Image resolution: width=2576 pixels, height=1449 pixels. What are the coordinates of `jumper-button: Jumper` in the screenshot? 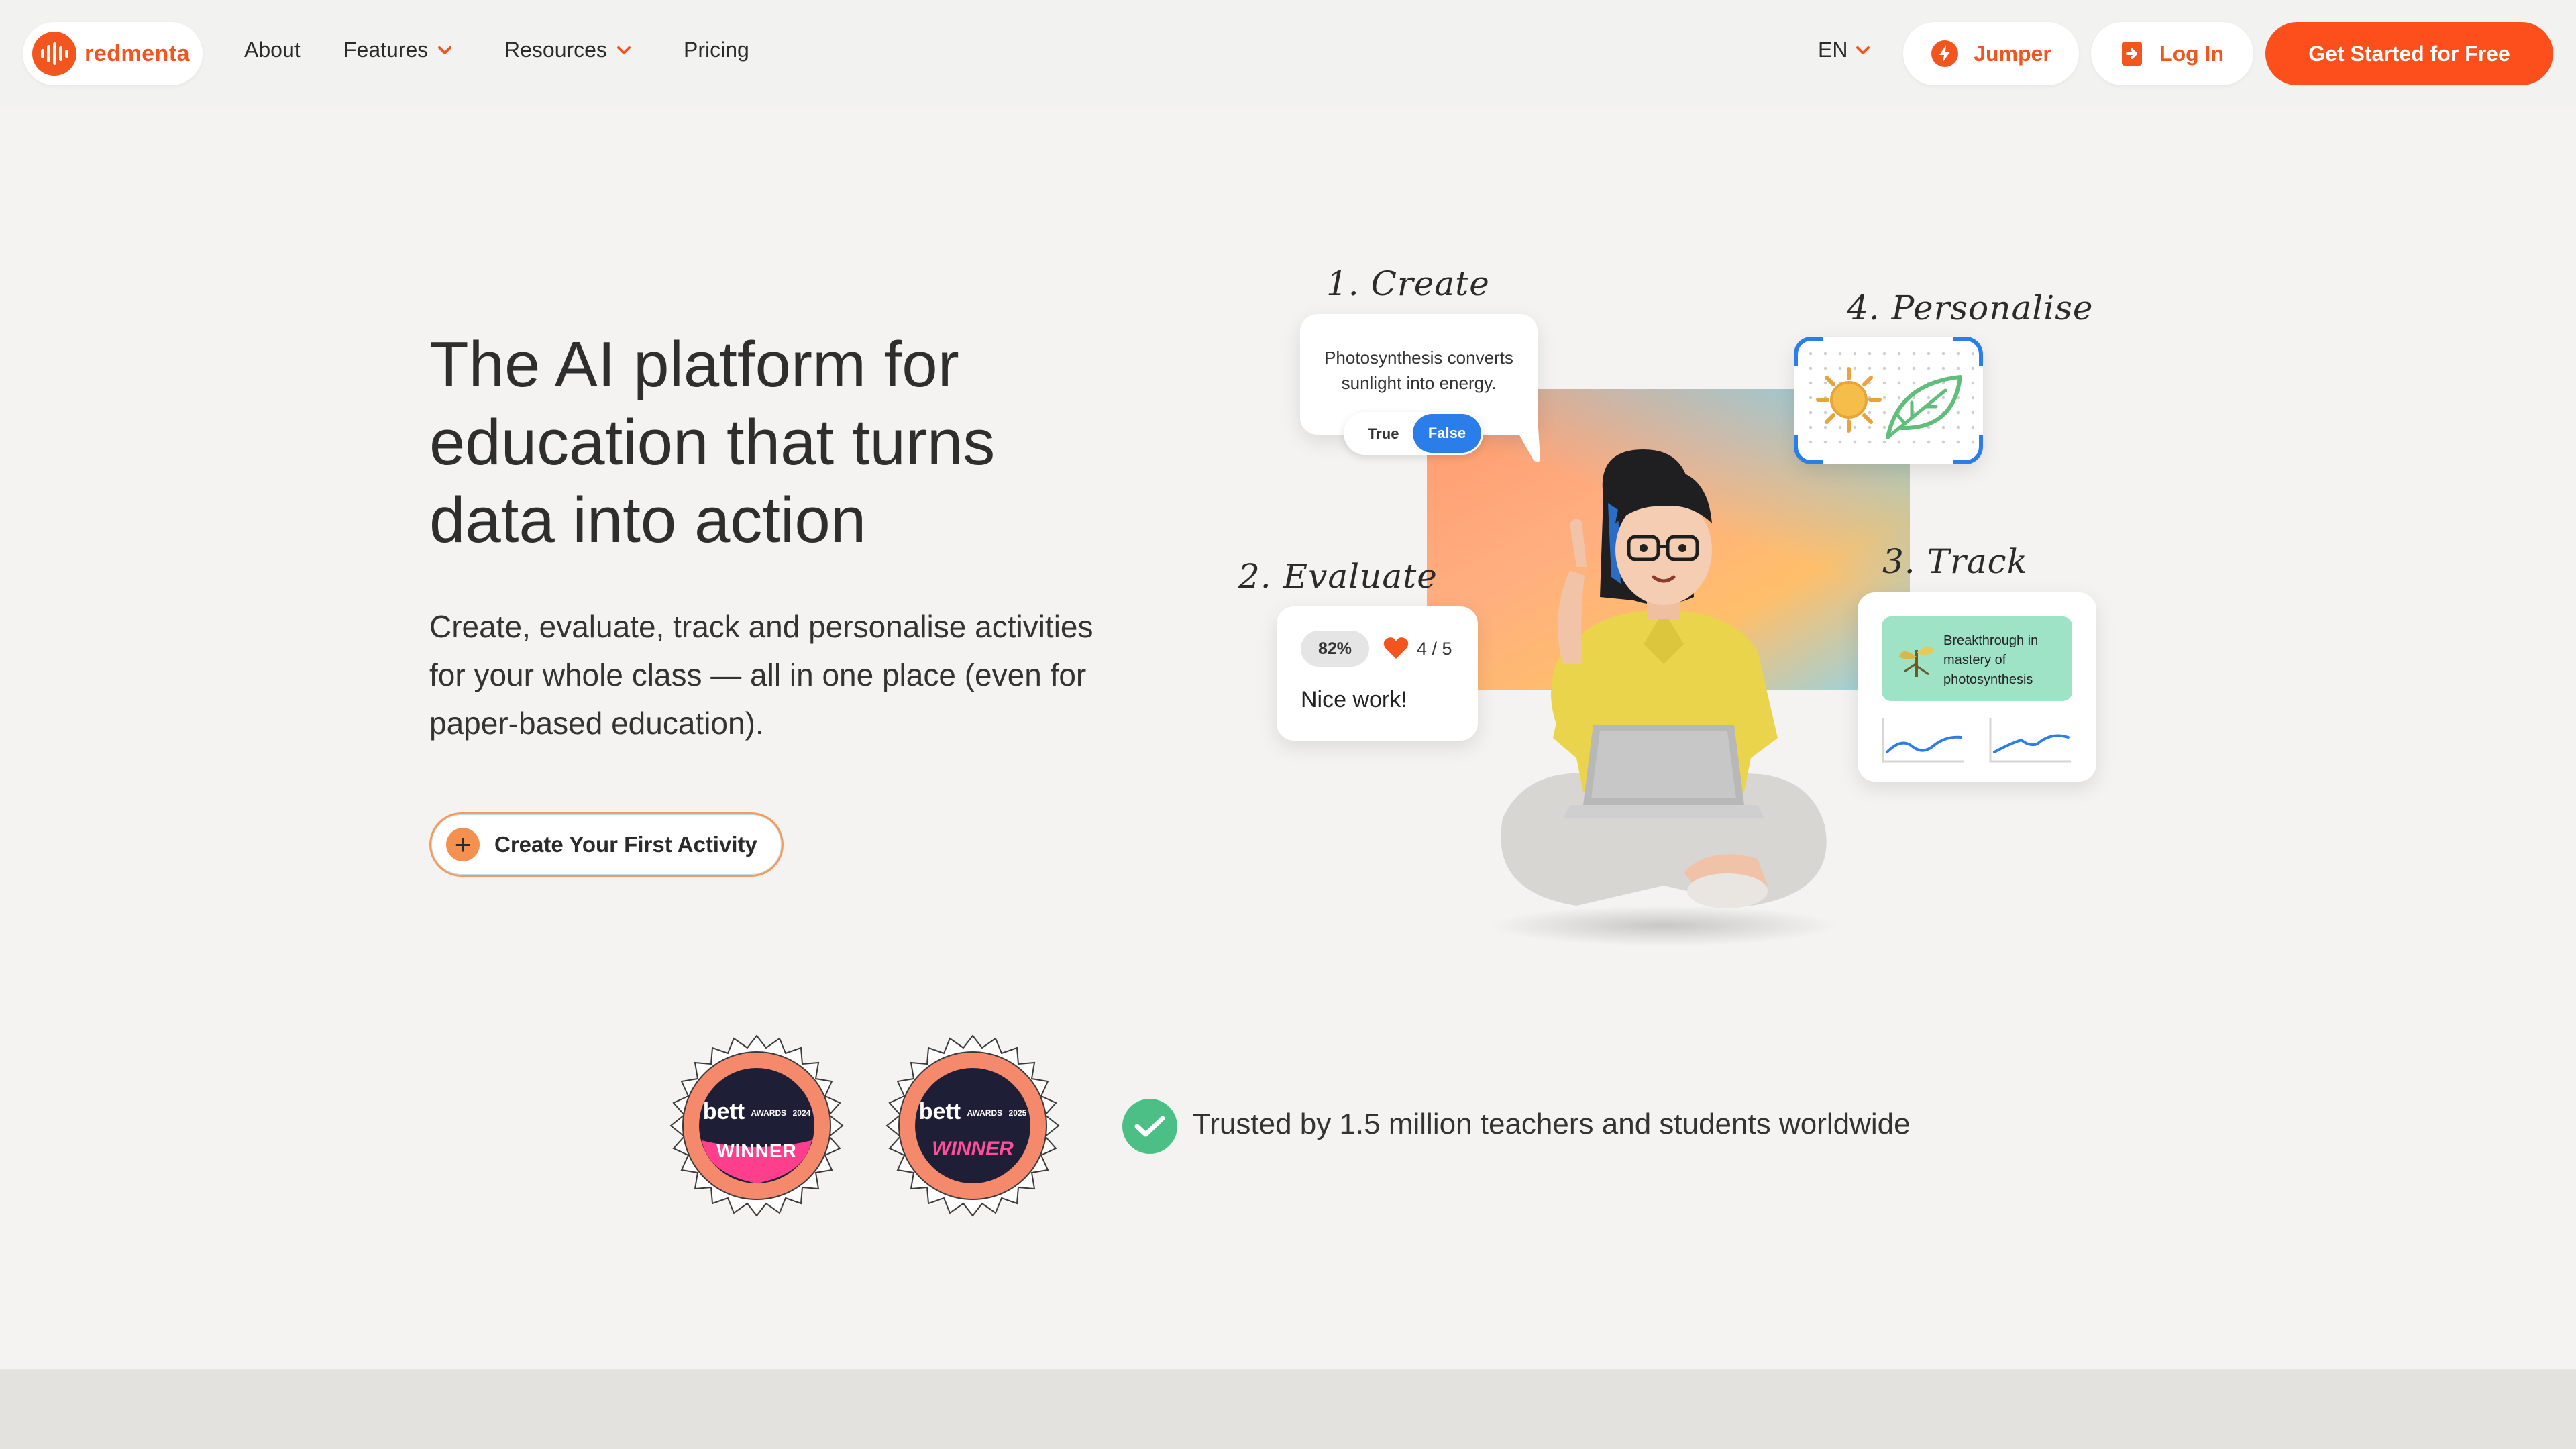 It's located at (1991, 53).